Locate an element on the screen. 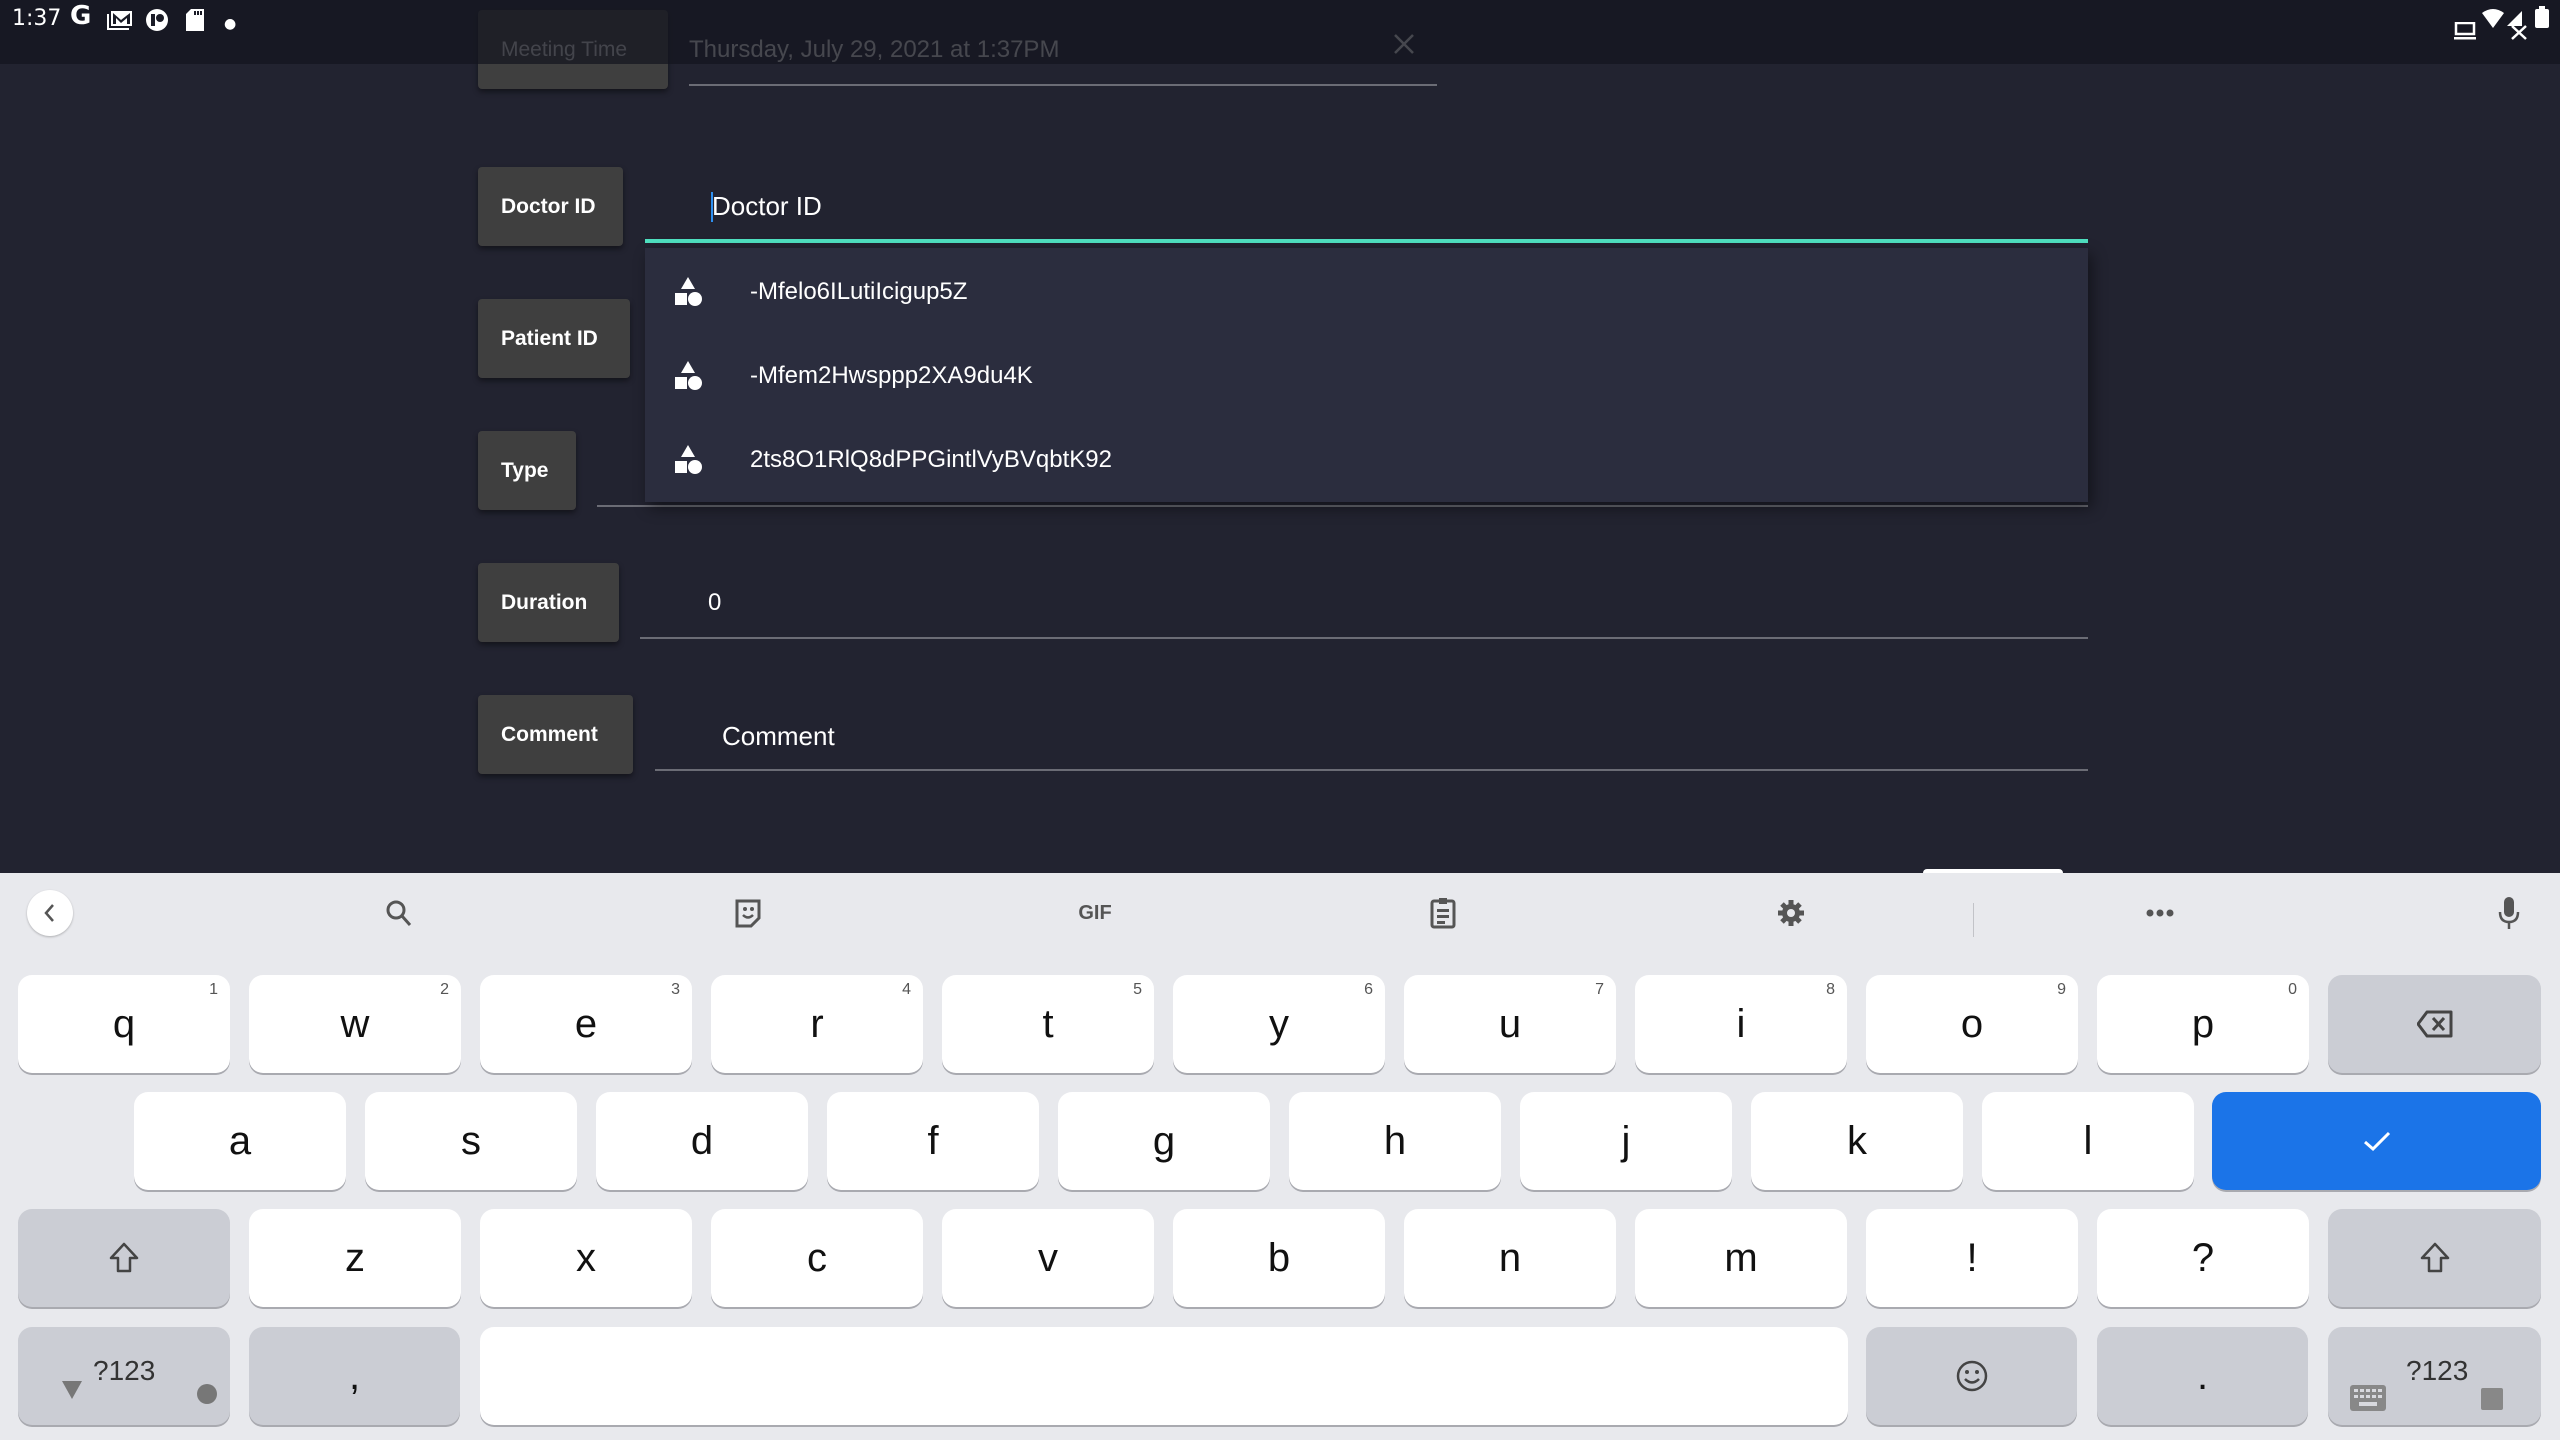 Image resolution: width=2560 pixels, height=1440 pixels. key-v: v is located at coordinates (1048, 1258).